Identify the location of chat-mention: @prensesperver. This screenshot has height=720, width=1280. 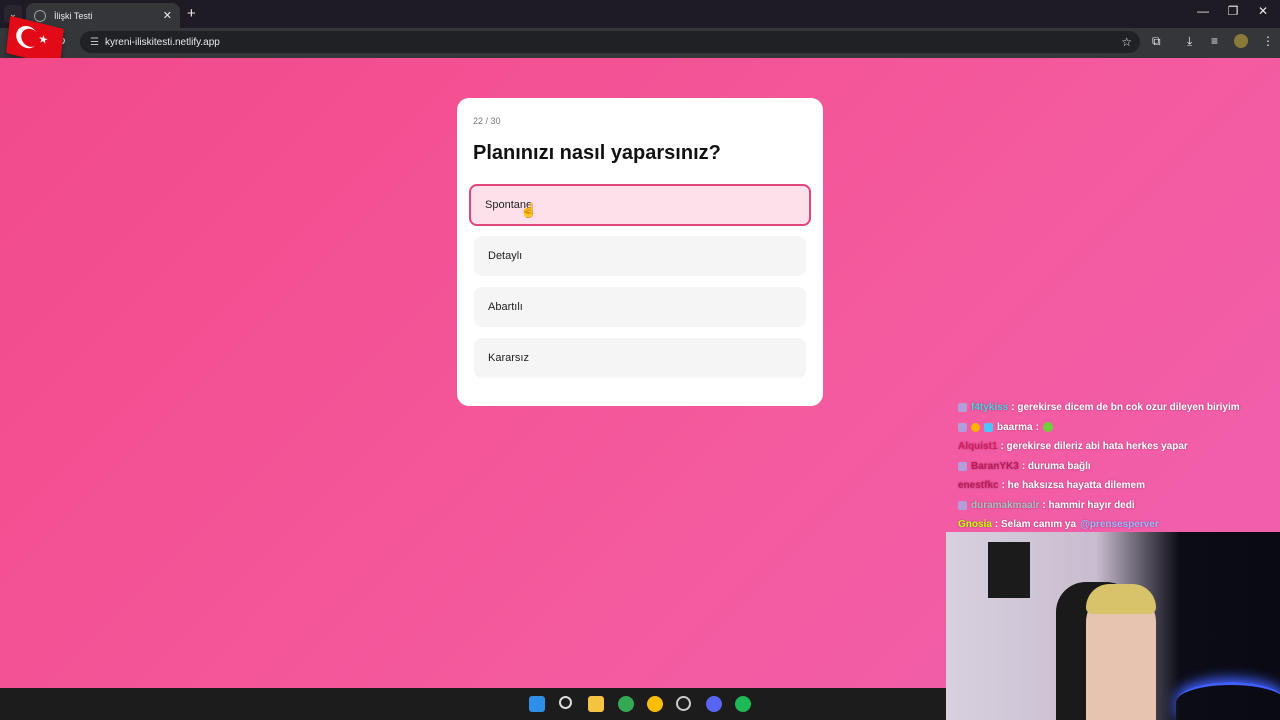
(1119, 525).